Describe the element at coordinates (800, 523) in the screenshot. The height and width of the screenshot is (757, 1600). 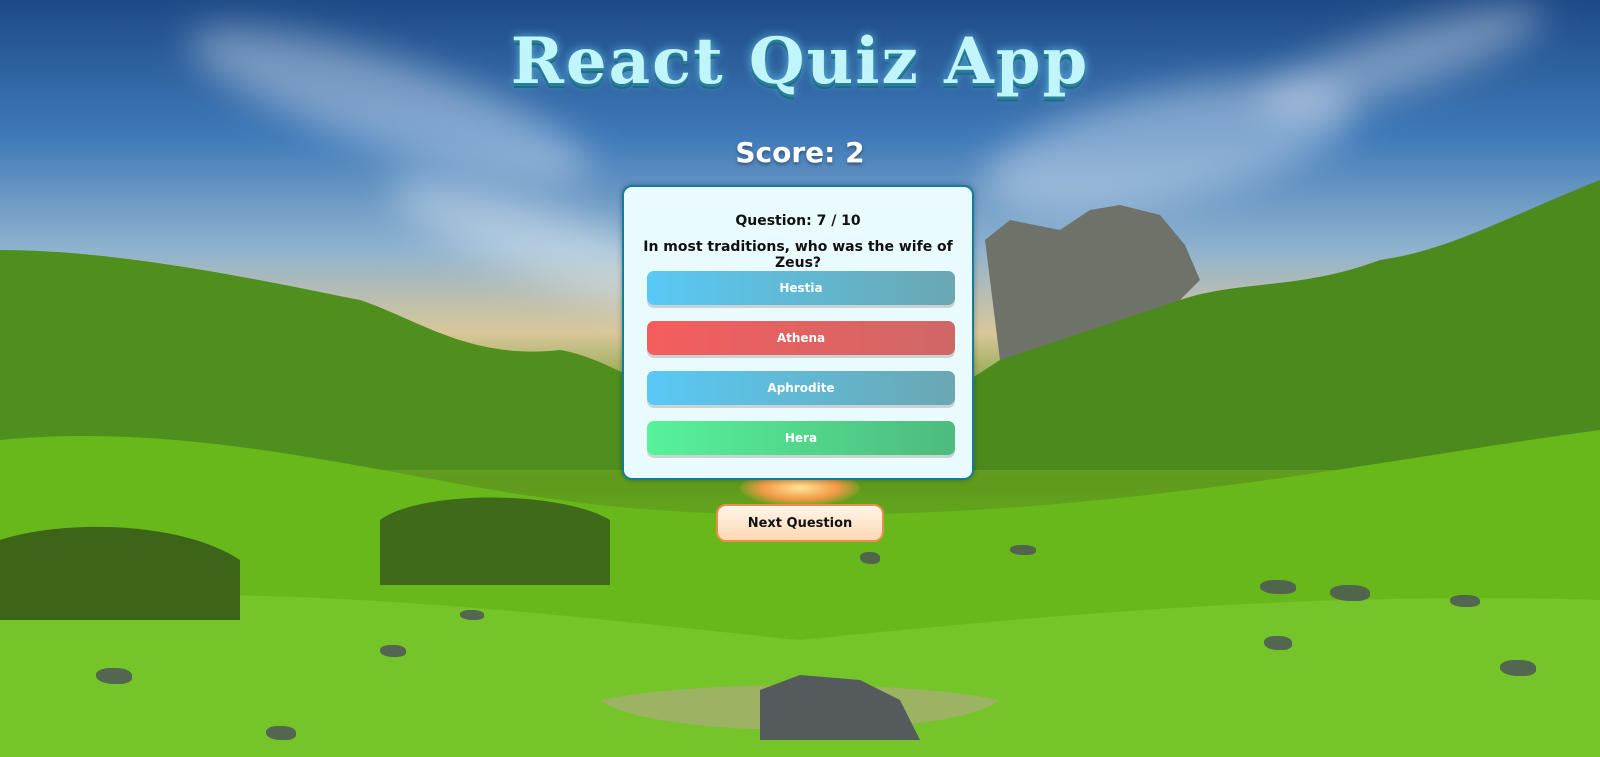
I see `next-question-button: Next Question` at that location.